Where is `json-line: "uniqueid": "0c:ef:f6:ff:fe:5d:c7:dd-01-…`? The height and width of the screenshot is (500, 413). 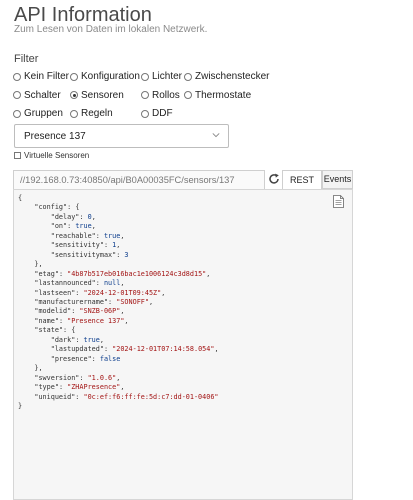
json-line: "uniqueid": "0c:ef:f6:ff:fe:5d:c7:dd-01-… is located at coordinates (126, 396).